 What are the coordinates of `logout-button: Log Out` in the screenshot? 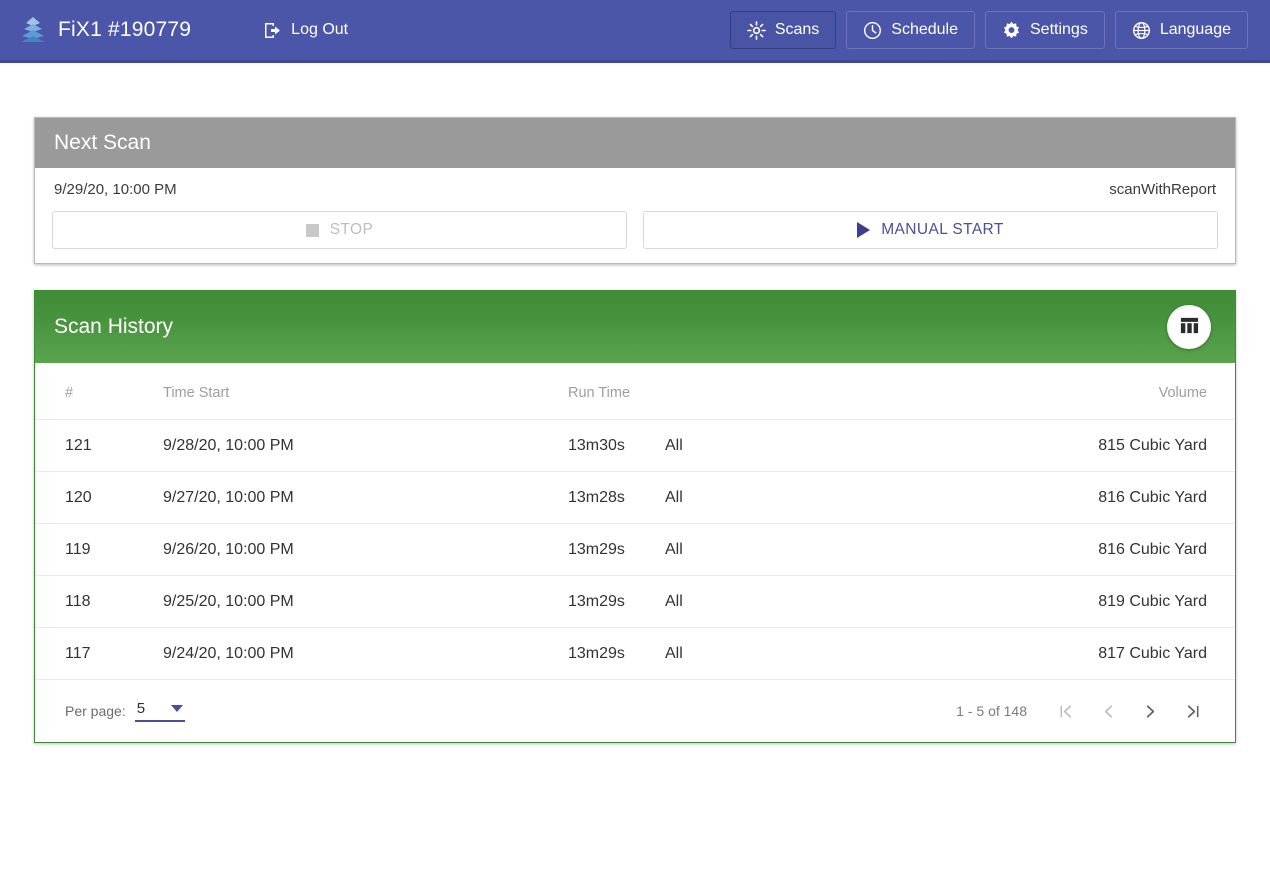 It's located at (305, 30).